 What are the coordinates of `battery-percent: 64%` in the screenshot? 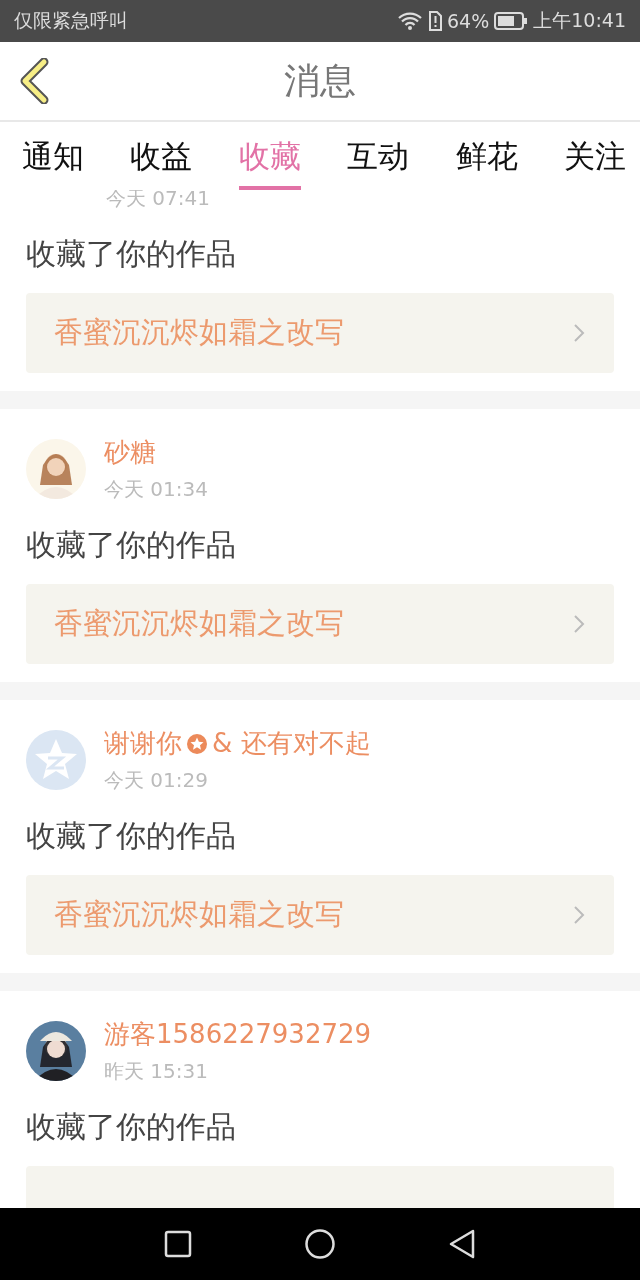 It's located at (468, 21).